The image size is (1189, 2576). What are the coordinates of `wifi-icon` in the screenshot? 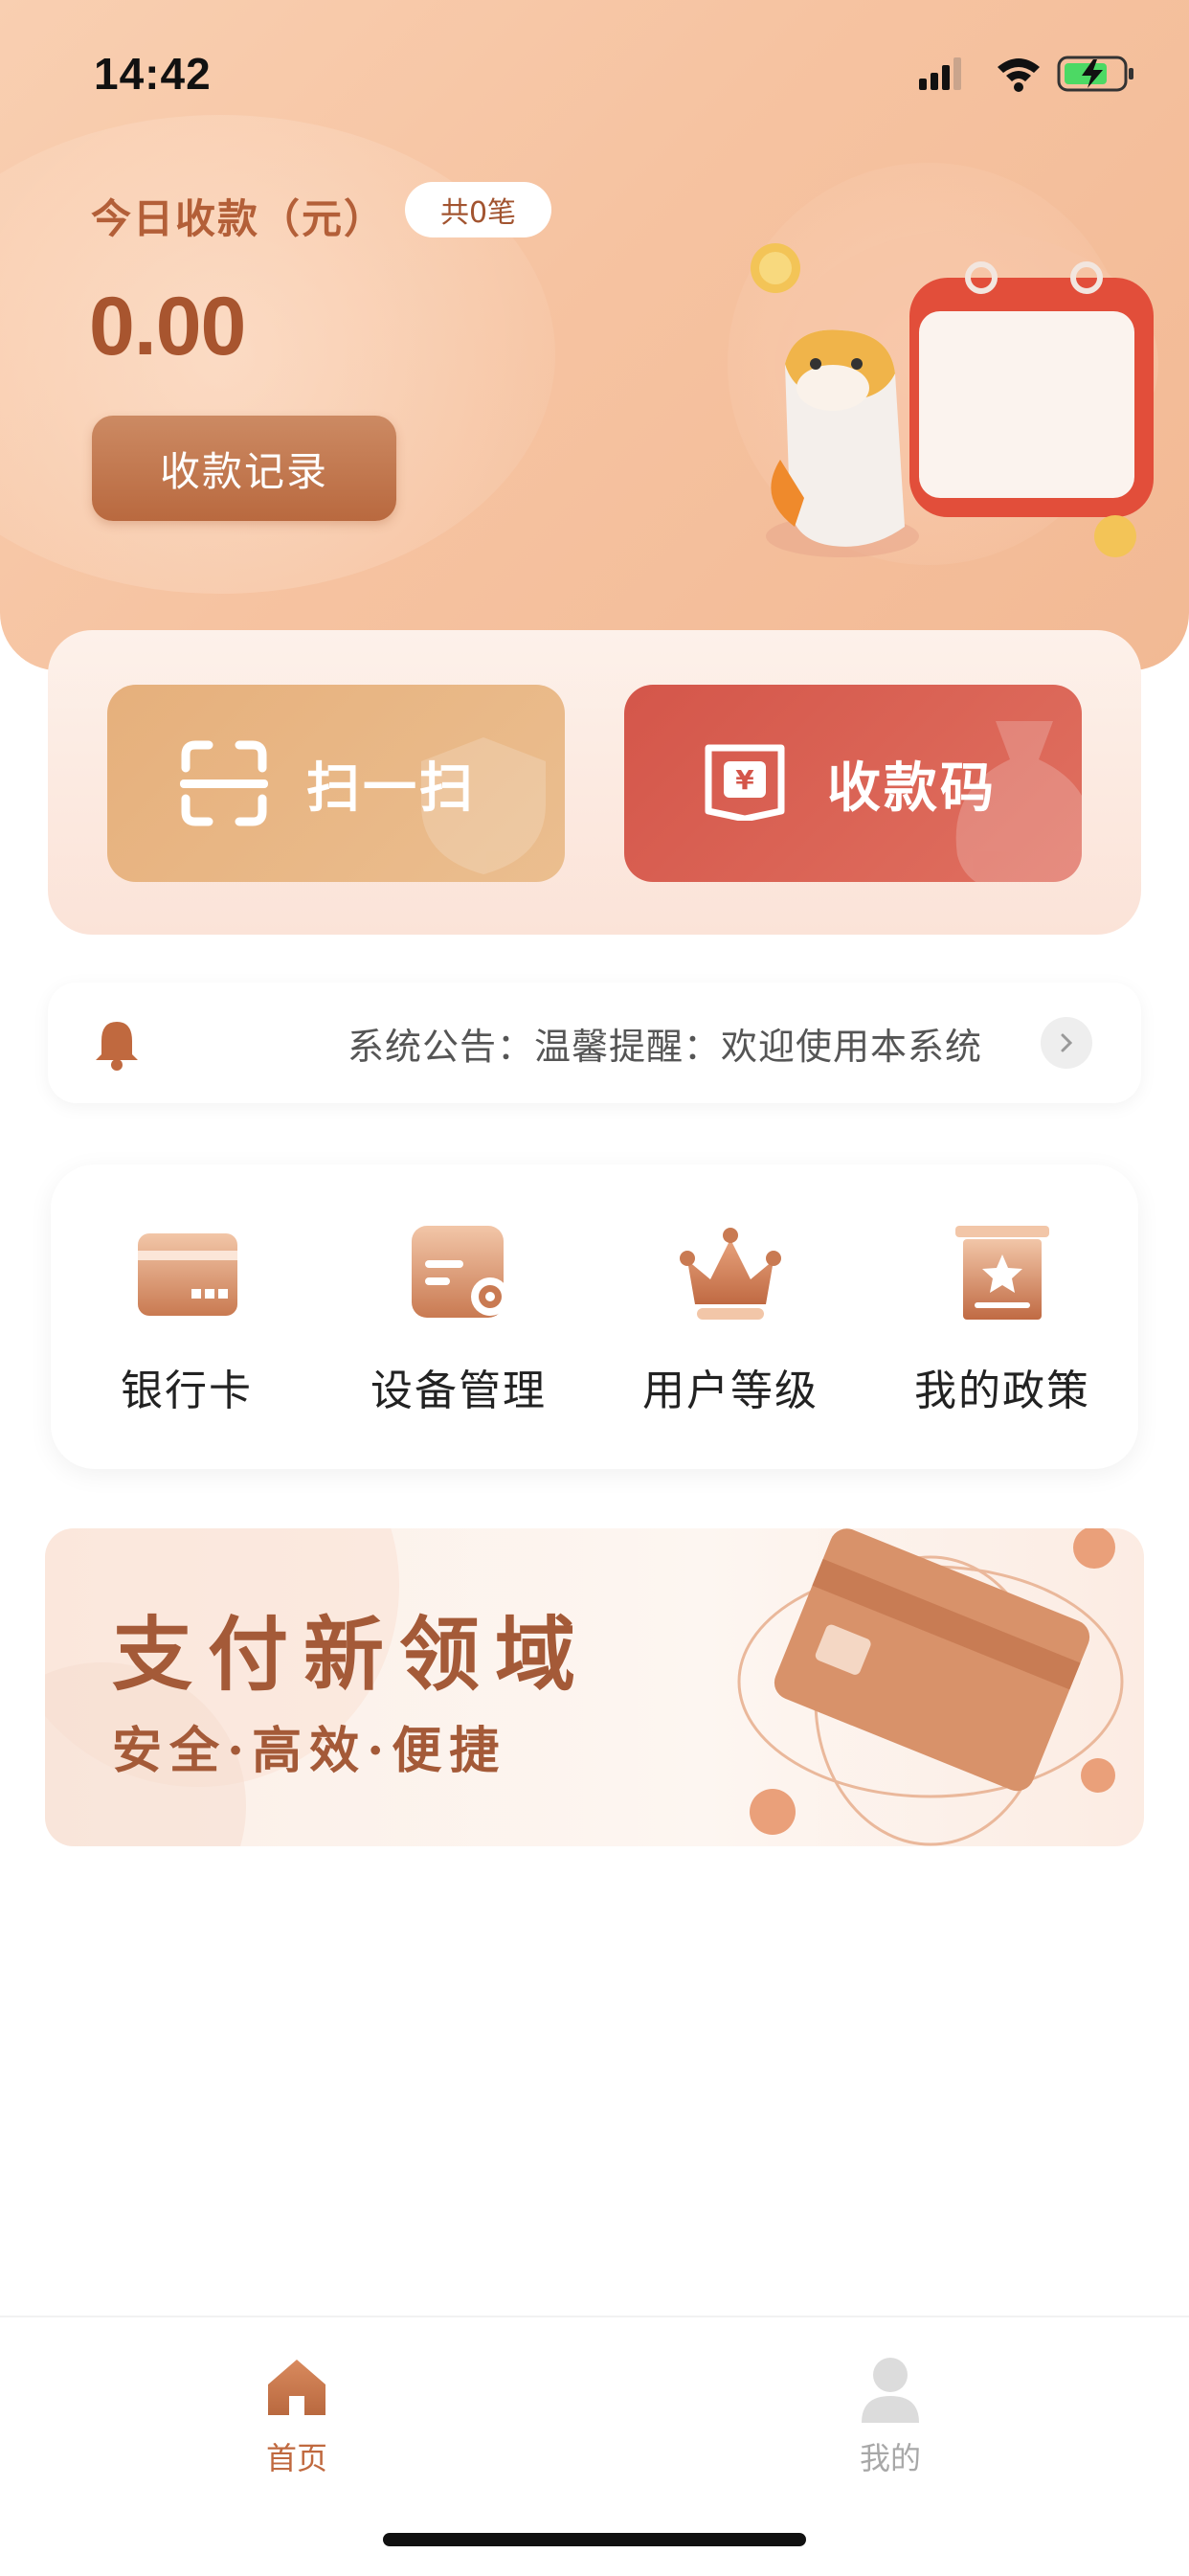 It's located at (1019, 75).